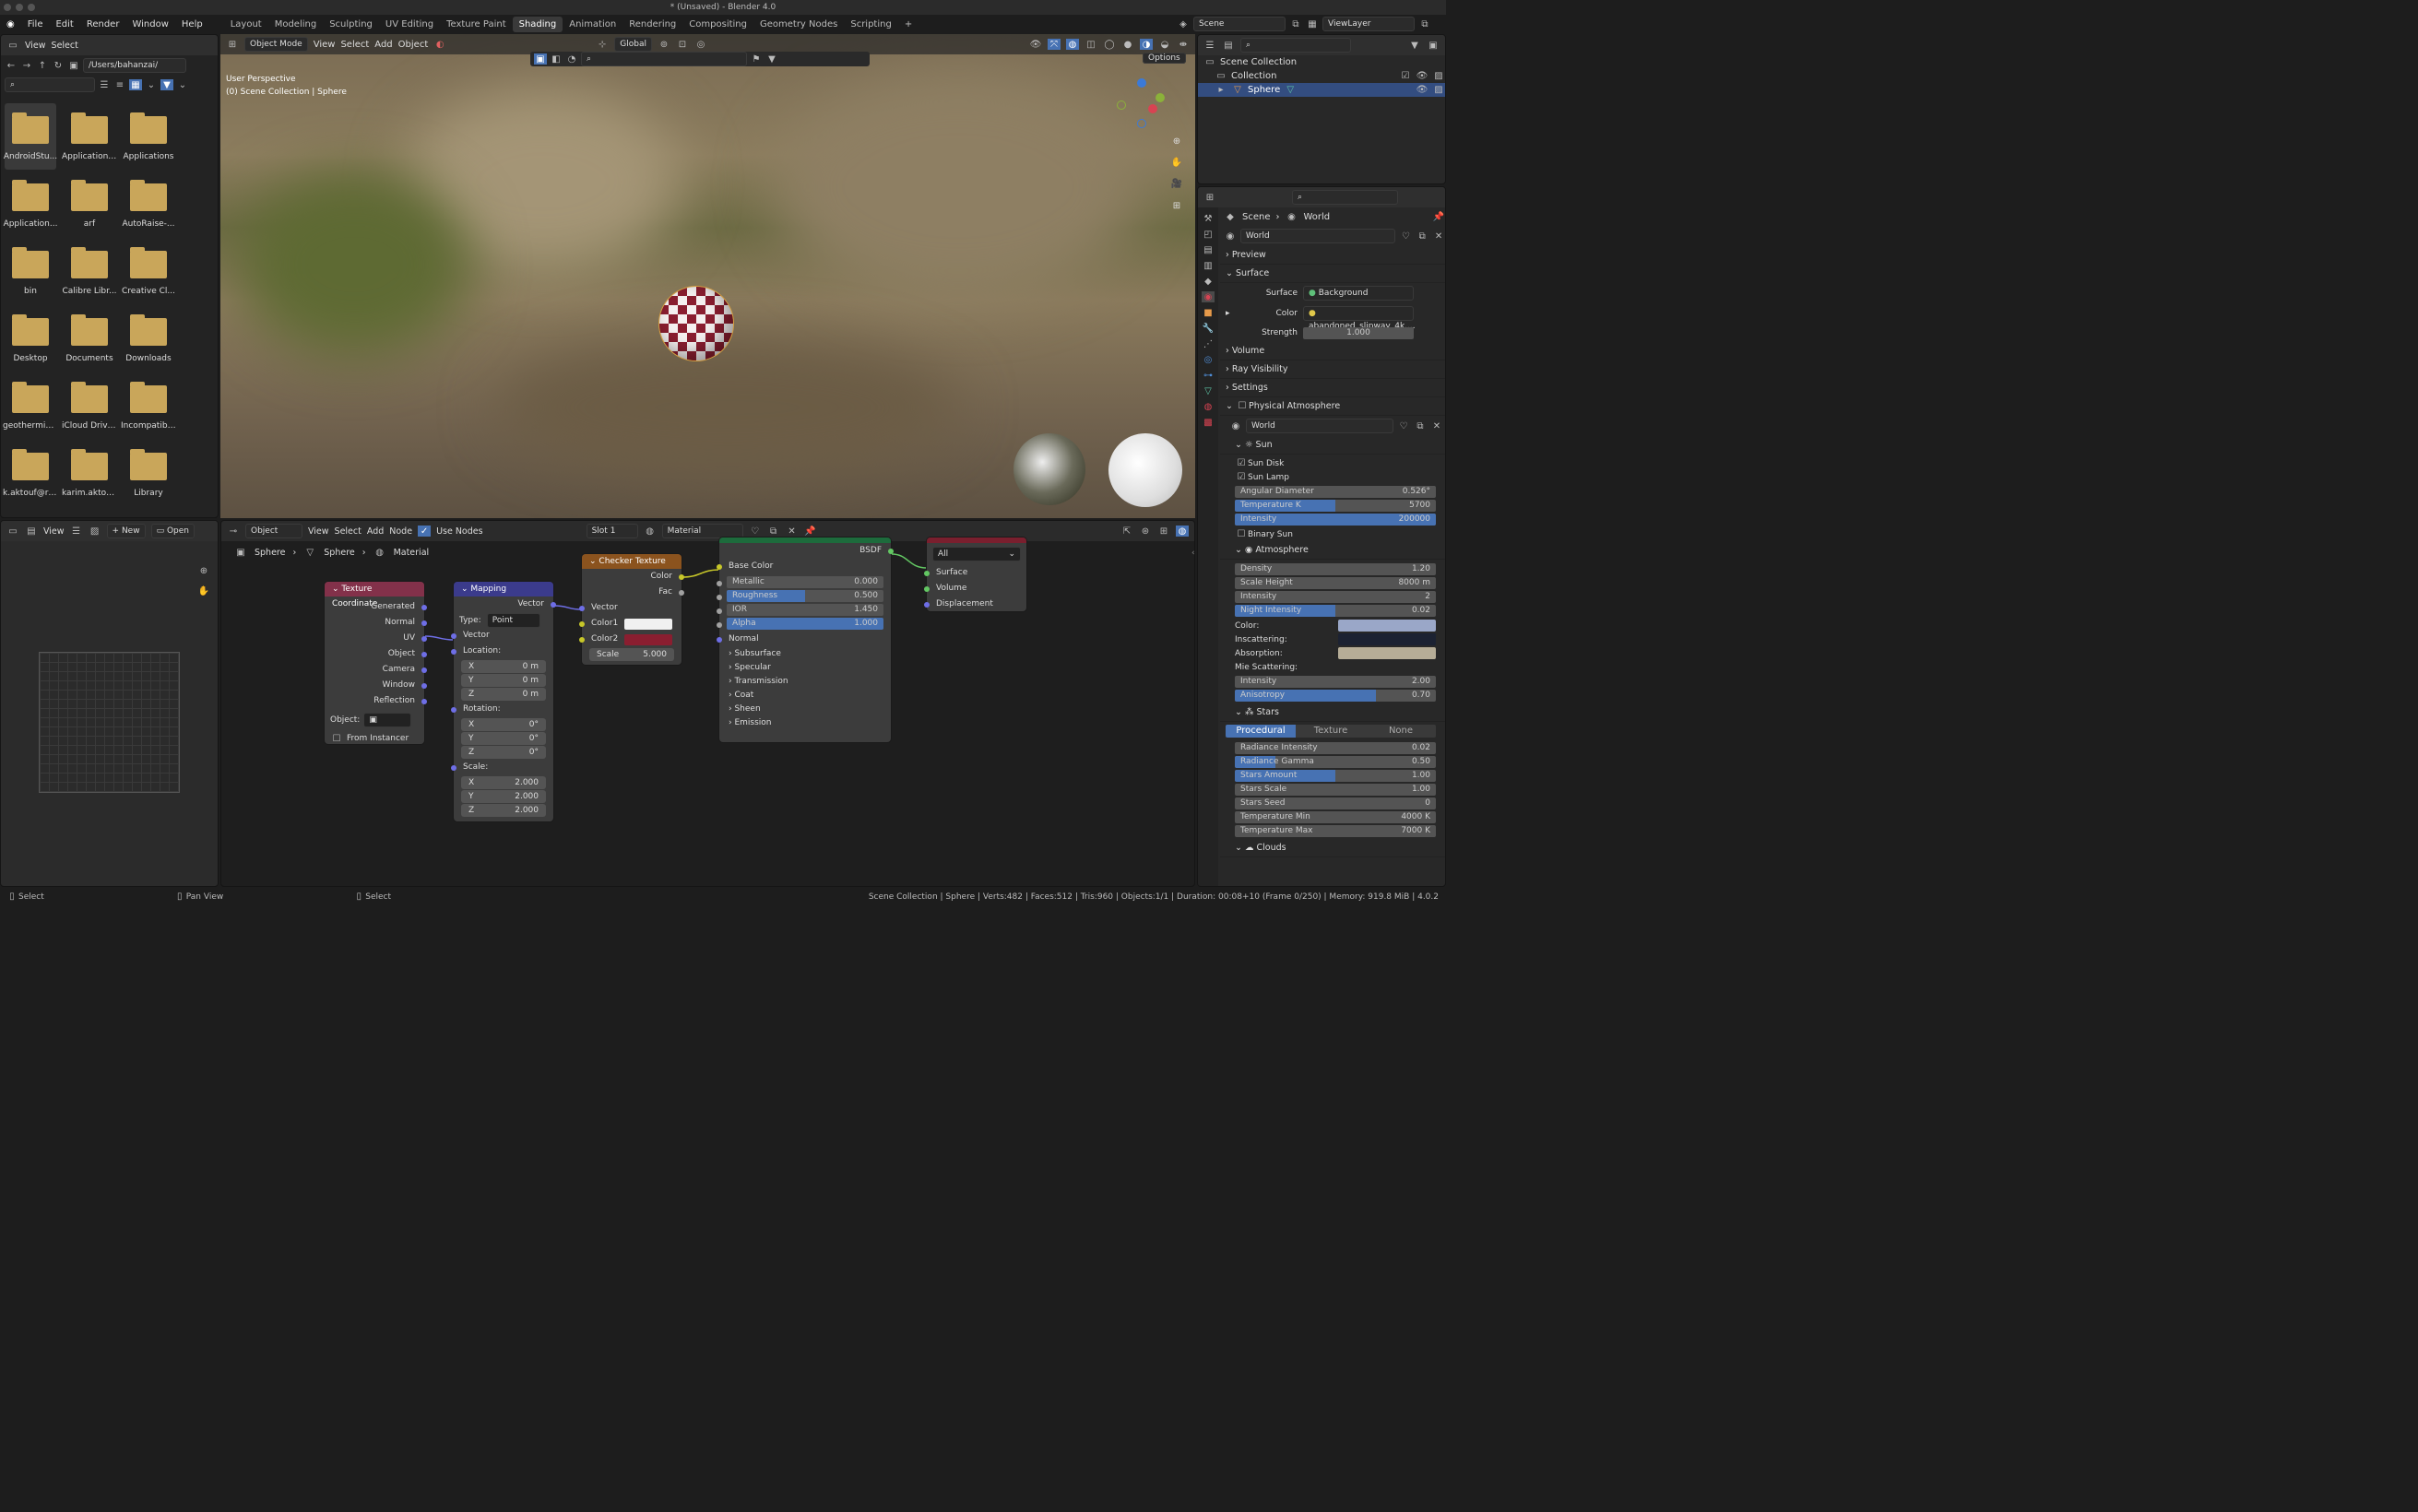 This screenshot has height=1512, width=2418. Describe the element at coordinates (126, 531) in the screenshot. I see `new-image-button: + New` at that location.